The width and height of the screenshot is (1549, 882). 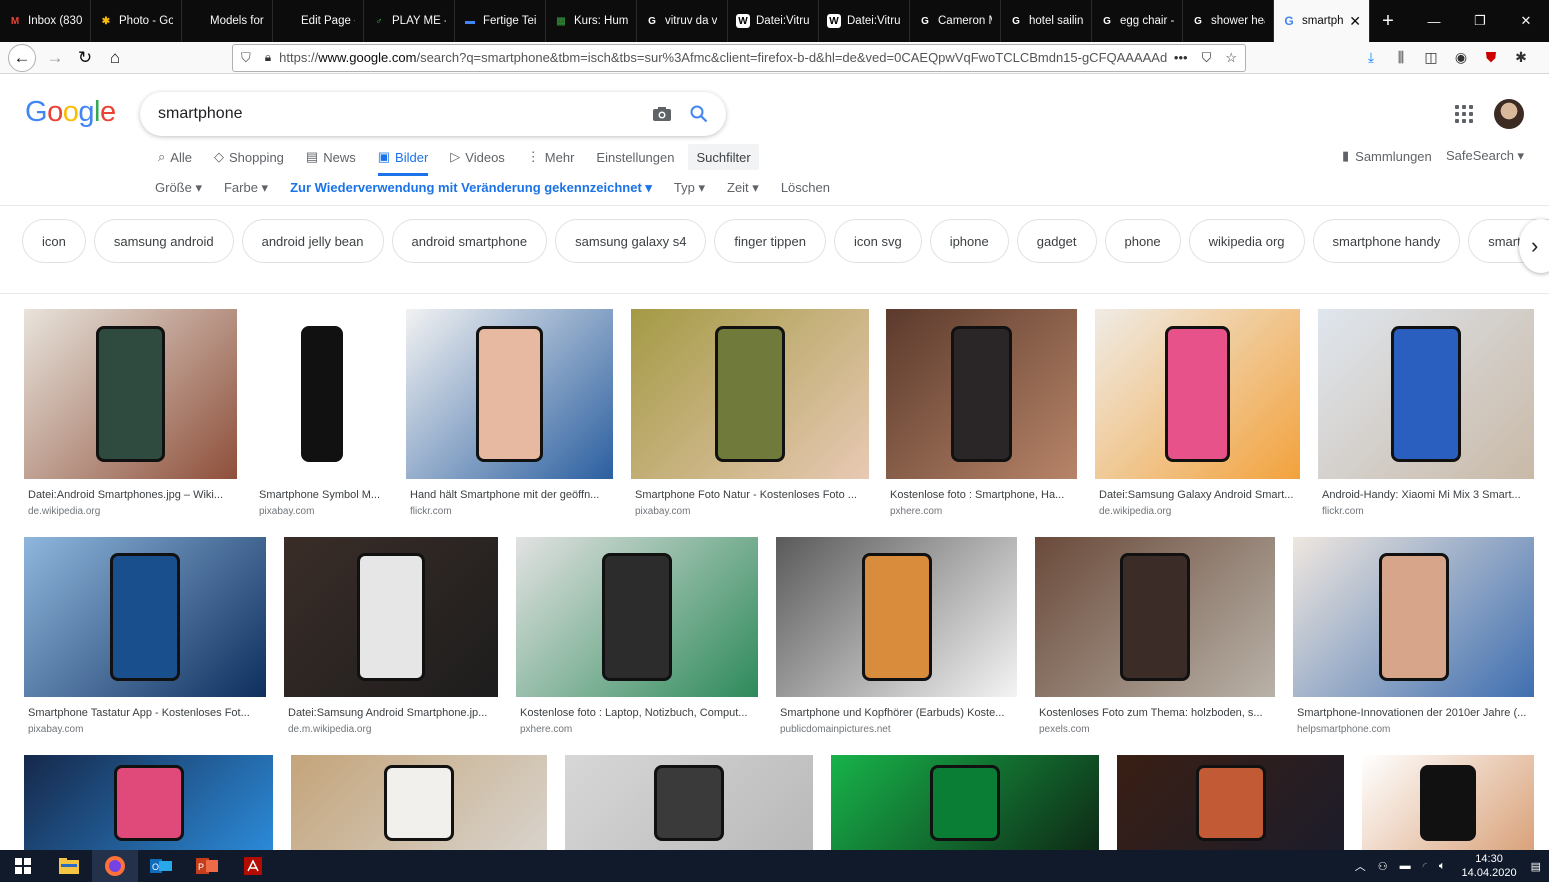 I want to click on tab-alle: ⌕ Alle, so click(x=175, y=157).